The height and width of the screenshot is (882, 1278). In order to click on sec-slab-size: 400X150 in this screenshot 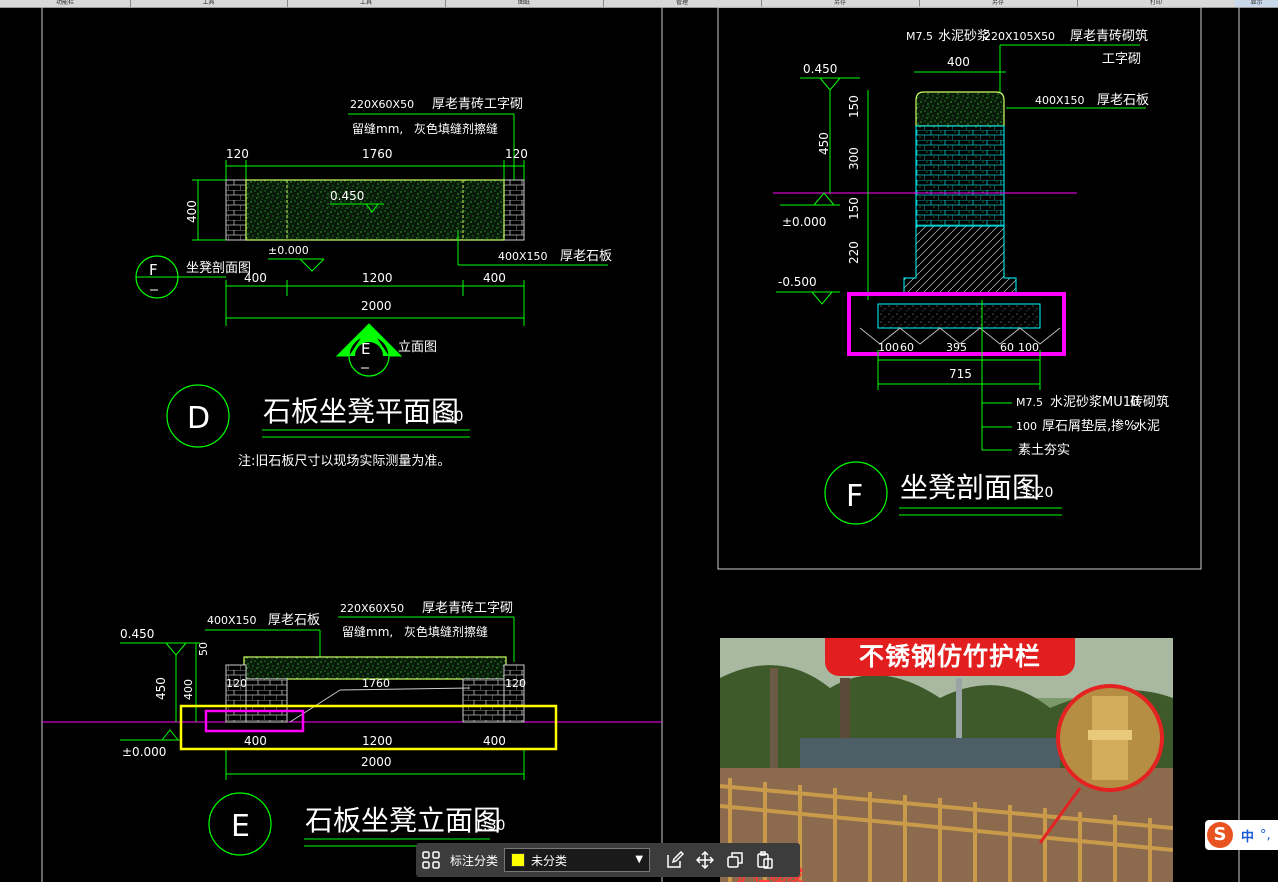, I will do `click(1060, 100)`.